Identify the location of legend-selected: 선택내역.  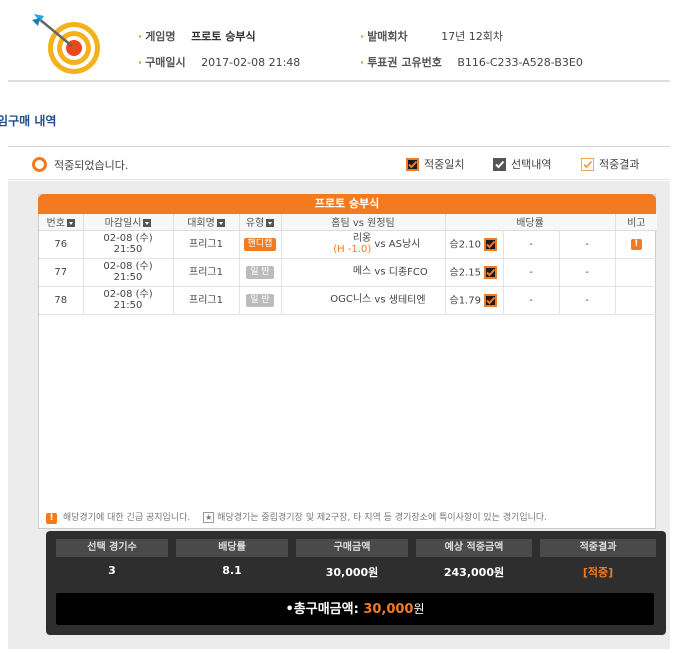
(522, 164).